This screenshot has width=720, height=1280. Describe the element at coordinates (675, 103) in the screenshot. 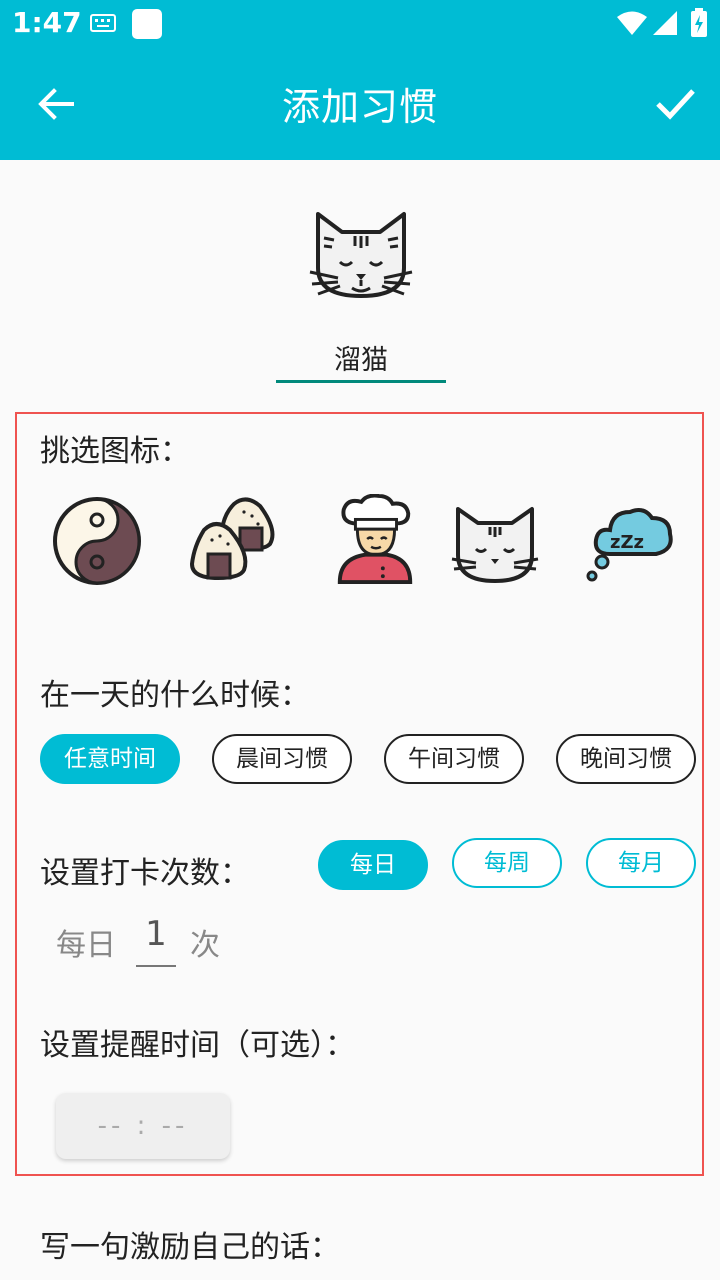

I see `check-icon` at that location.